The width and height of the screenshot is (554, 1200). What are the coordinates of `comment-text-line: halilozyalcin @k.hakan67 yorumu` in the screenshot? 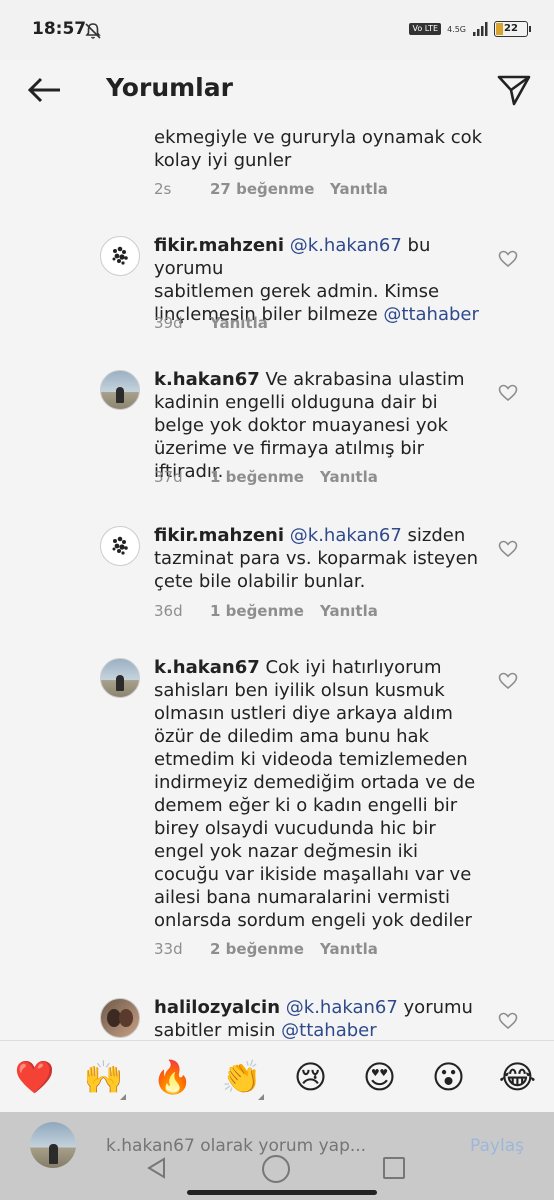 It's located at (319, 1007).